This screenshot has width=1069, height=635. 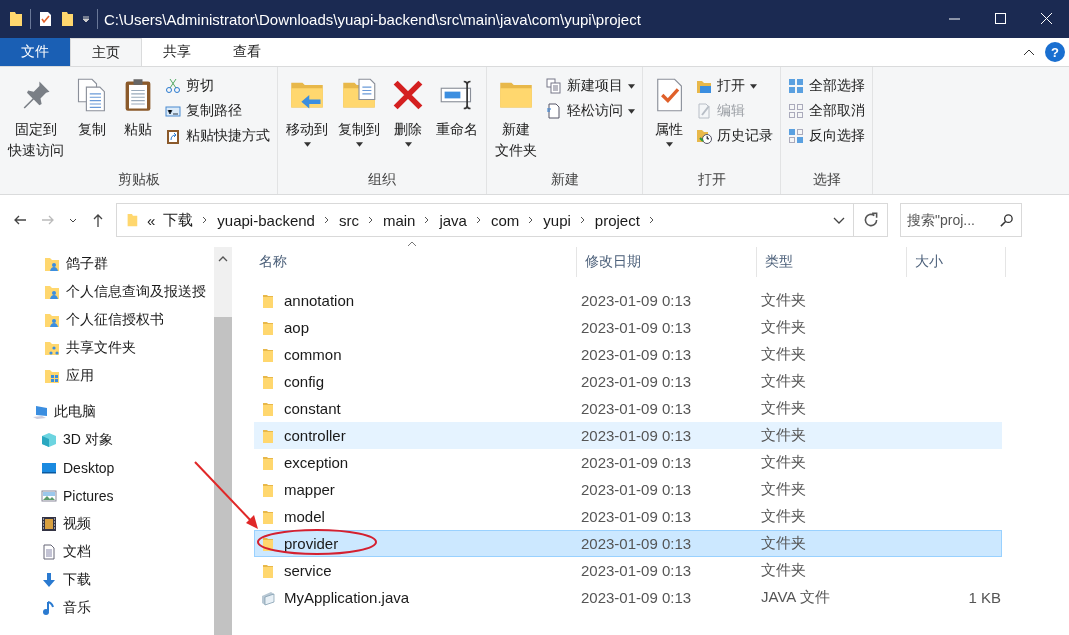 I want to click on ribbon-button: 粘贴, so click(x=138, y=108).